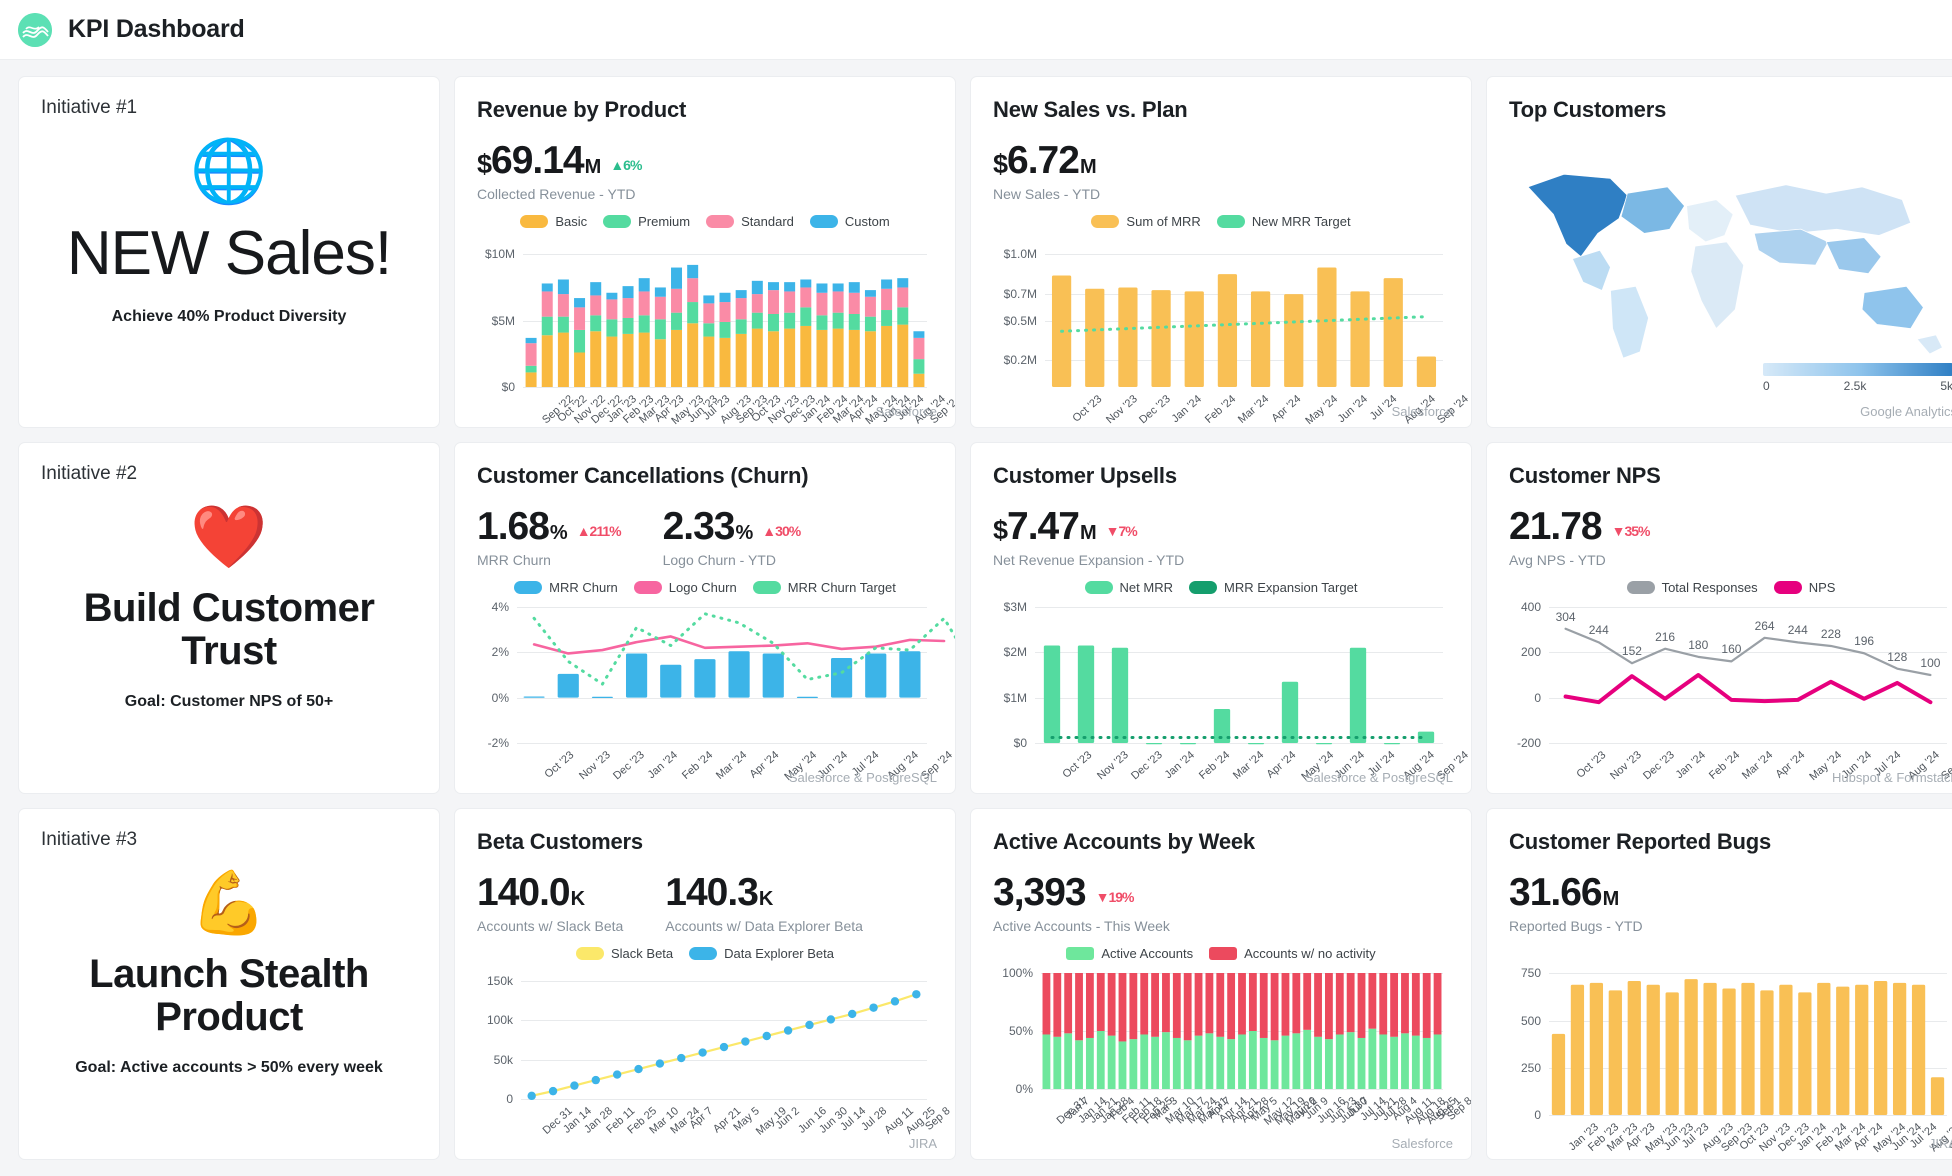  What do you see at coordinates (1087, 409) in the screenshot?
I see `x-axis-tick: Oct '23` at bounding box center [1087, 409].